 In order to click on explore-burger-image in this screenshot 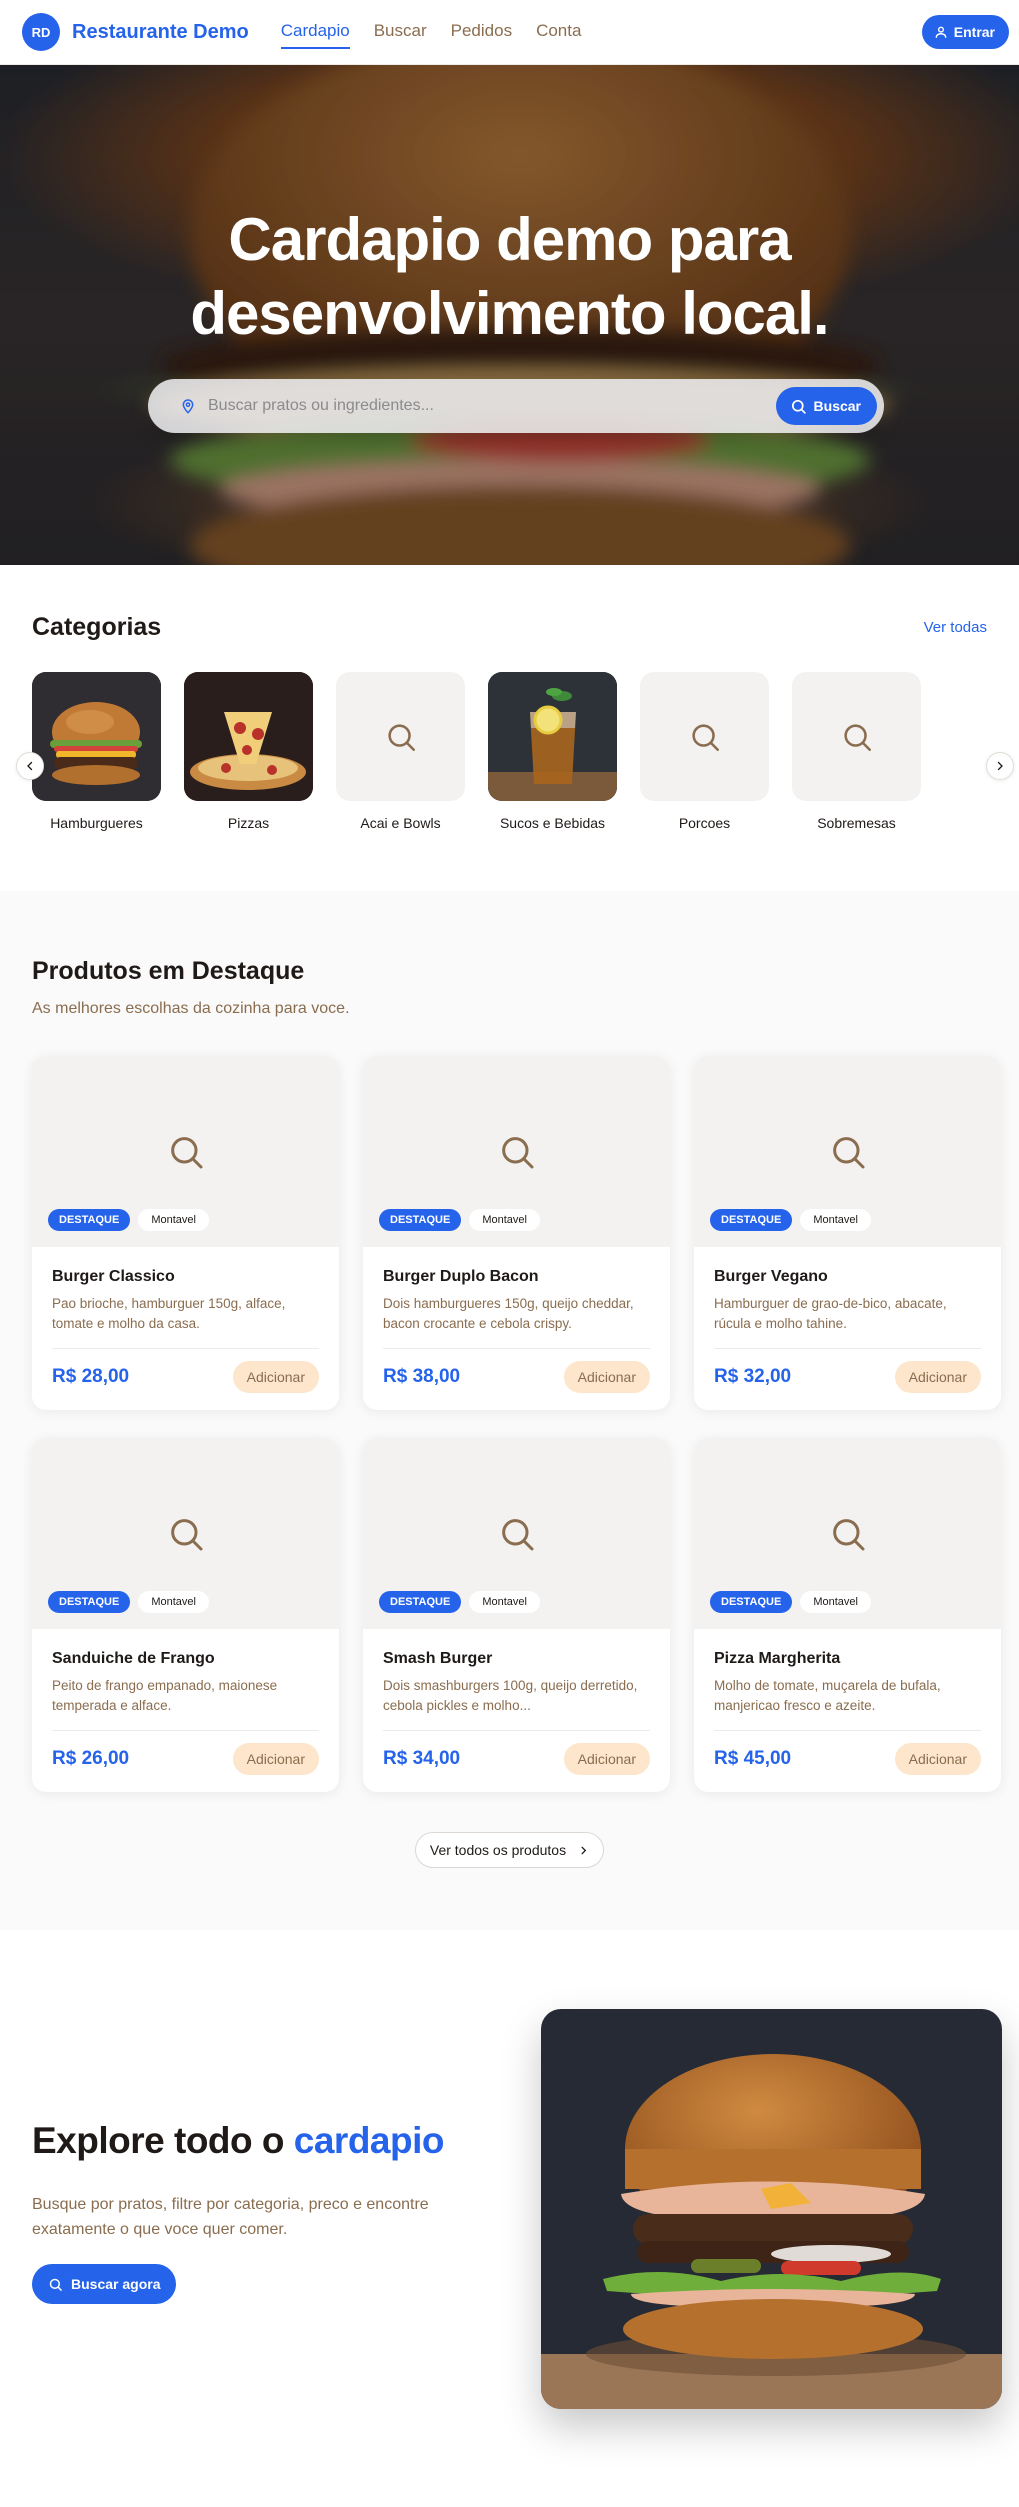, I will do `click(771, 2209)`.